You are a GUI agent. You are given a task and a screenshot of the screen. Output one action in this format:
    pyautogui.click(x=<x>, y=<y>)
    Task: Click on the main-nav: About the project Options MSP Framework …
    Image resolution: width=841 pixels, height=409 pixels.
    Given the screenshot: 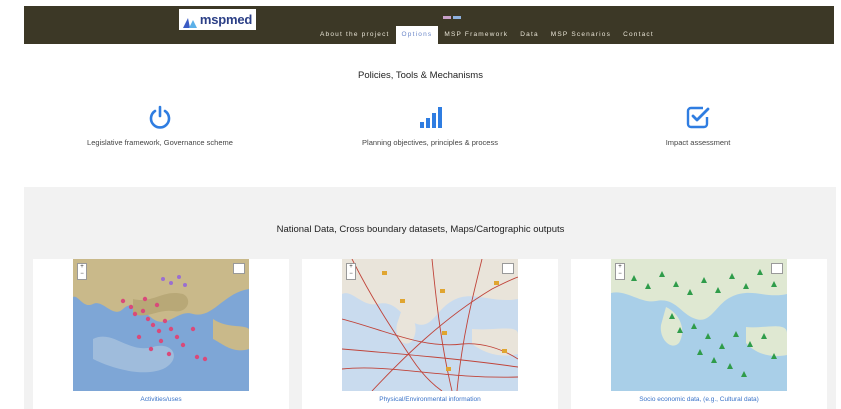 What is the action you would take?
    pyautogui.click(x=487, y=34)
    